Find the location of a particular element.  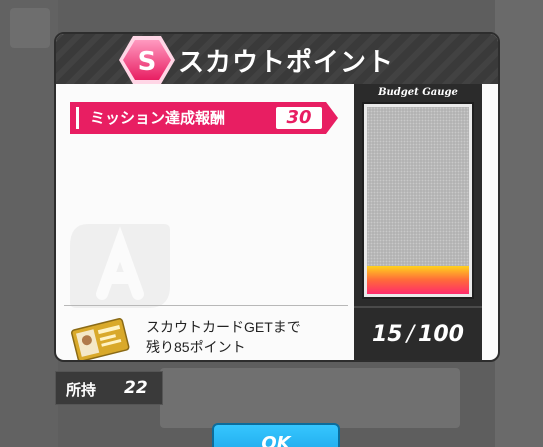

section-divider is located at coordinates (206, 305).